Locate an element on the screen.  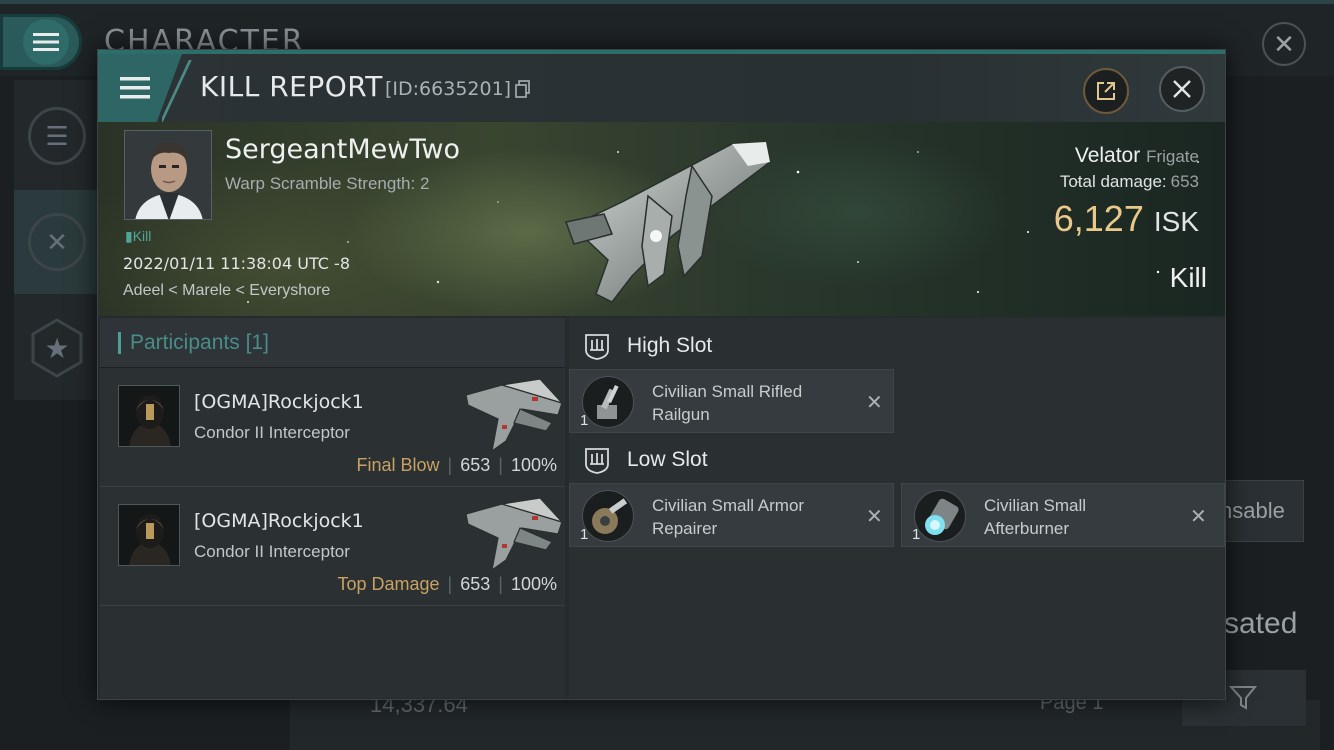
participants-title: Participants [1] is located at coordinates (199, 343).